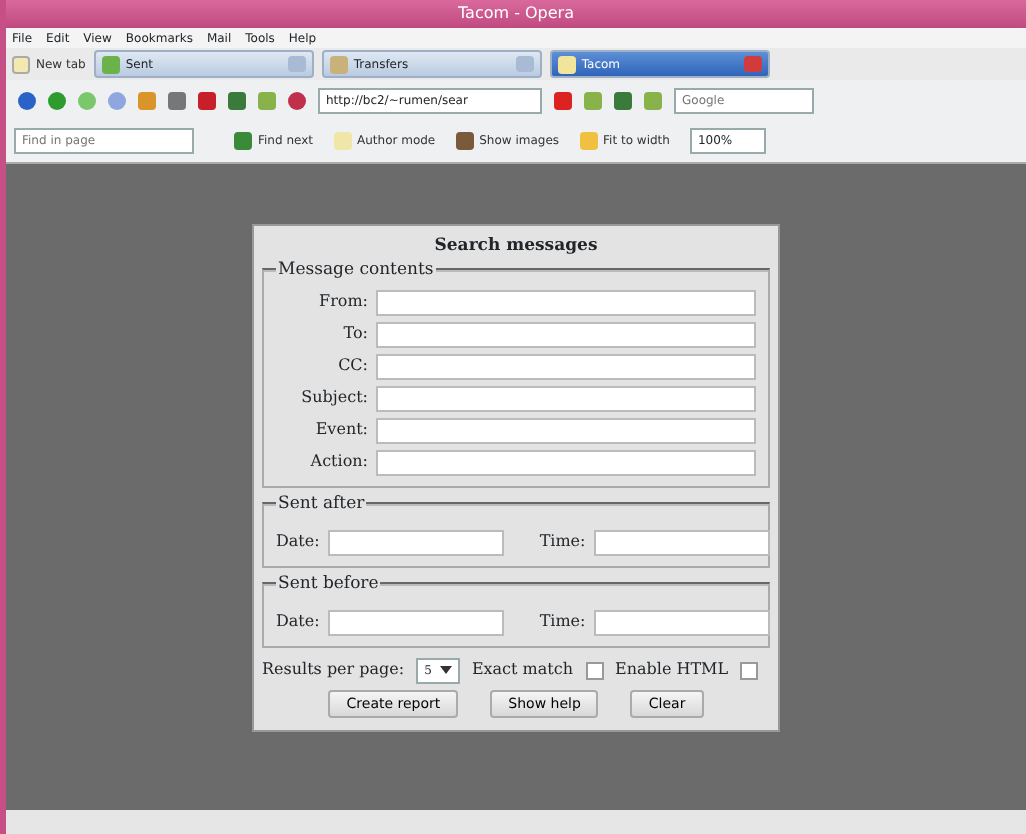 The height and width of the screenshot is (834, 1026). I want to click on window-title: Tacom - Opera, so click(516, 14).